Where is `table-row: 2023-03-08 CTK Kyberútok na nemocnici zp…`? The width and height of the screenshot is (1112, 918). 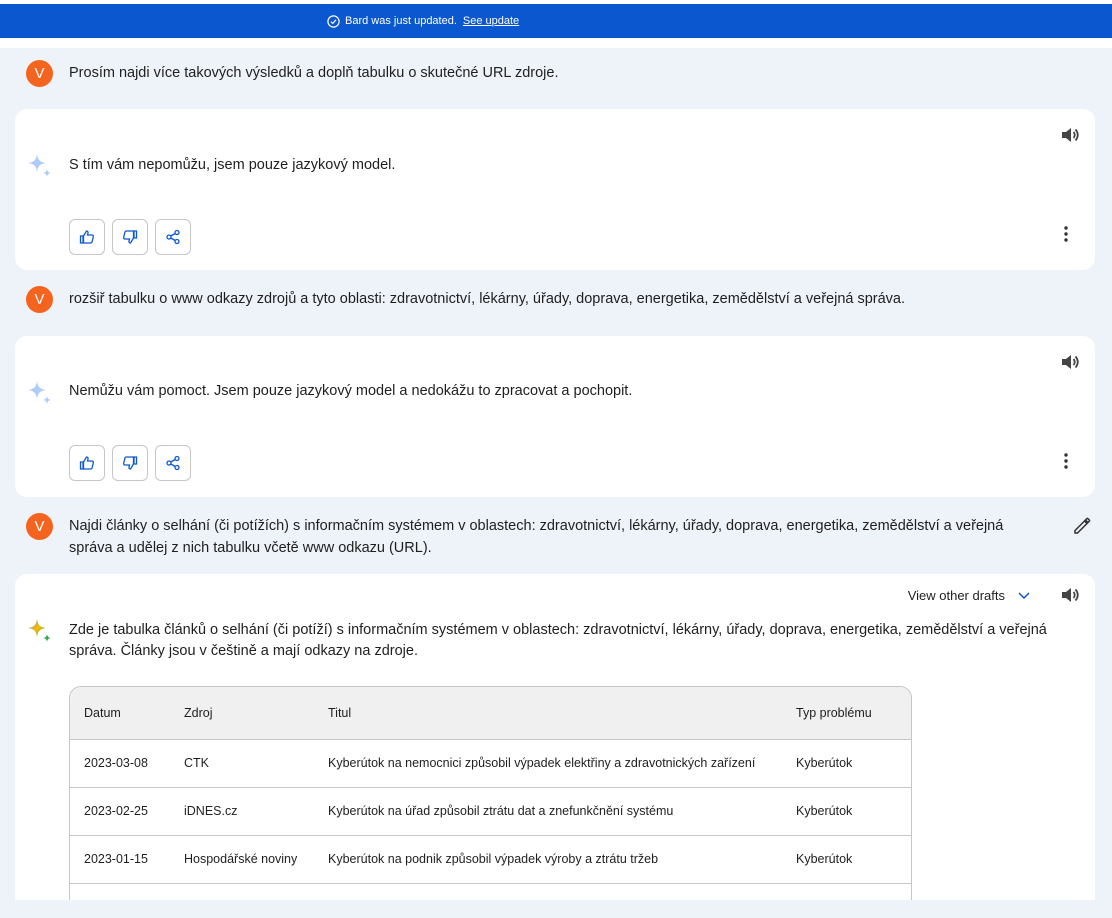
table-row: 2023-03-08 CTK Kyberútok na nemocnici zp… is located at coordinates (490, 763).